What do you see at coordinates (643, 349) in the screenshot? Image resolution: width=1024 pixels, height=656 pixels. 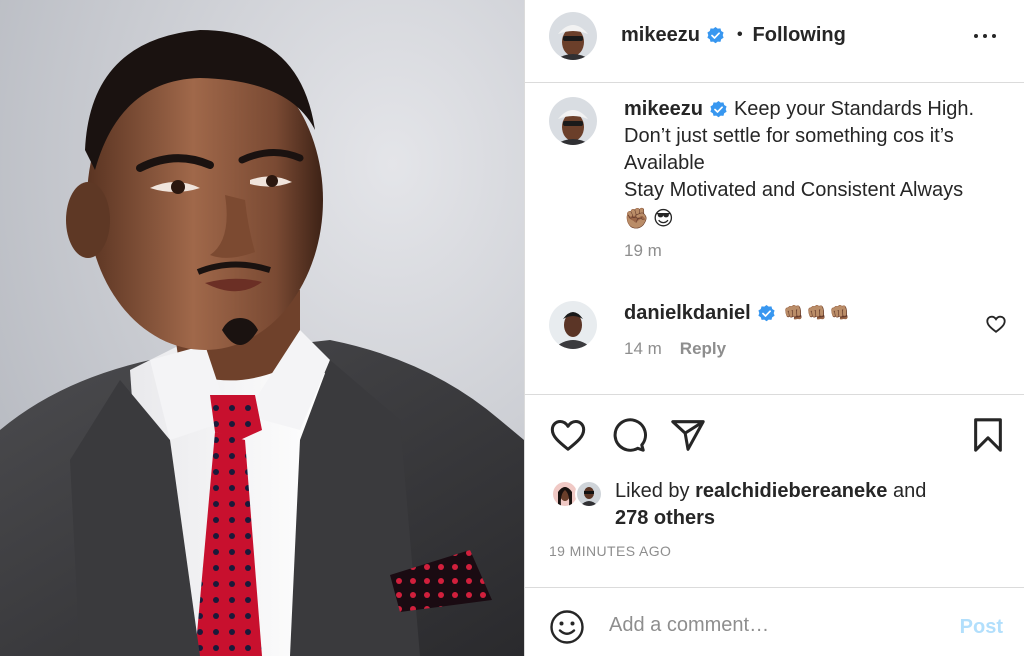 I see `comment-time: 14 m` at bounding box center [643, 349].